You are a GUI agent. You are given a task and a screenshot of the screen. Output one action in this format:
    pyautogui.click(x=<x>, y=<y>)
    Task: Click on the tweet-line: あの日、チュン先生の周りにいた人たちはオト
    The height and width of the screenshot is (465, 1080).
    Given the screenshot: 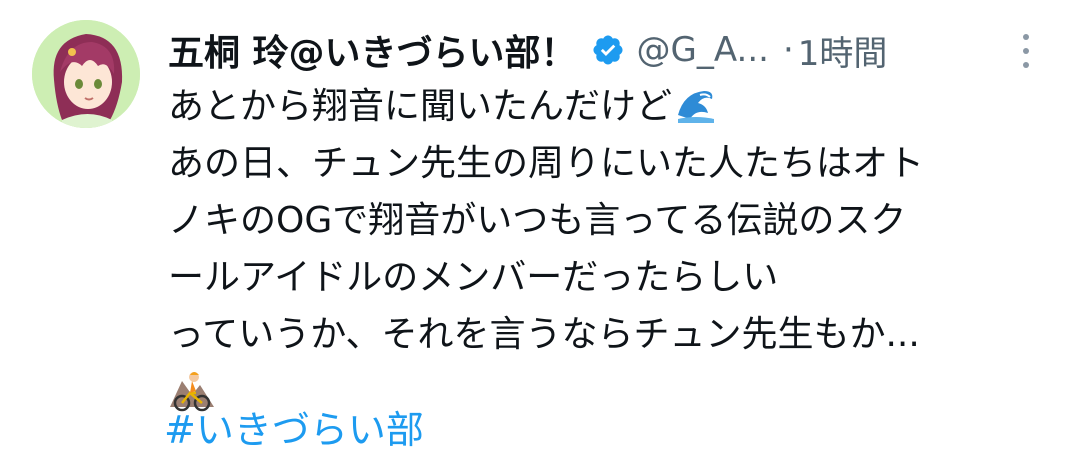 What is the action you would take?
    pyautogui.click(x=608, y=163)
    